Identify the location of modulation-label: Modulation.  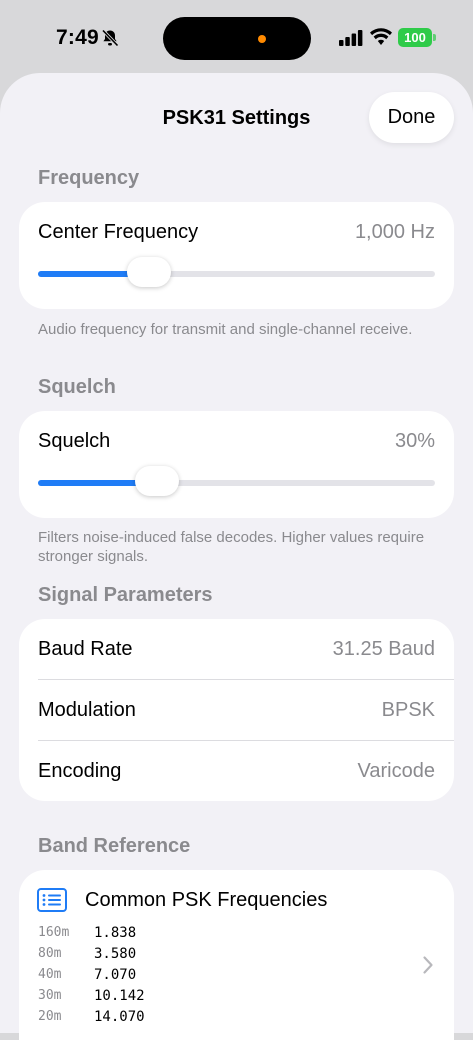
(87, 710).